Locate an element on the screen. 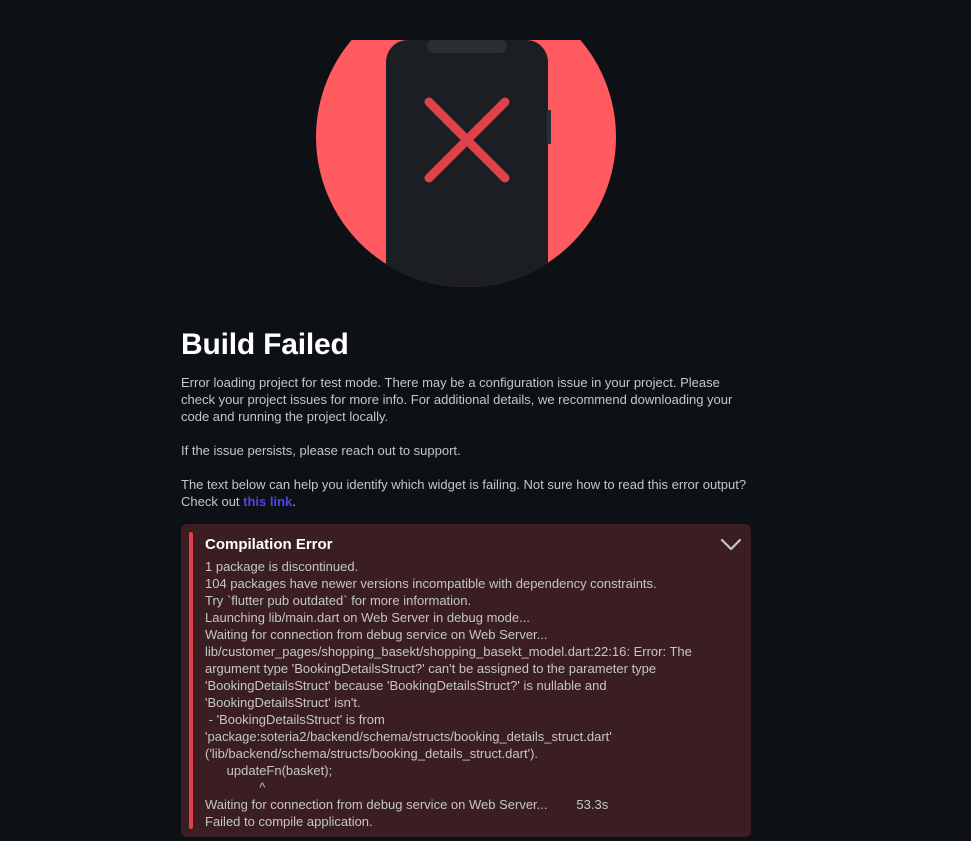 Image resolution: width=971 pixels, height=841 pixels. phone-side-button is located at coordinates (549, 127).